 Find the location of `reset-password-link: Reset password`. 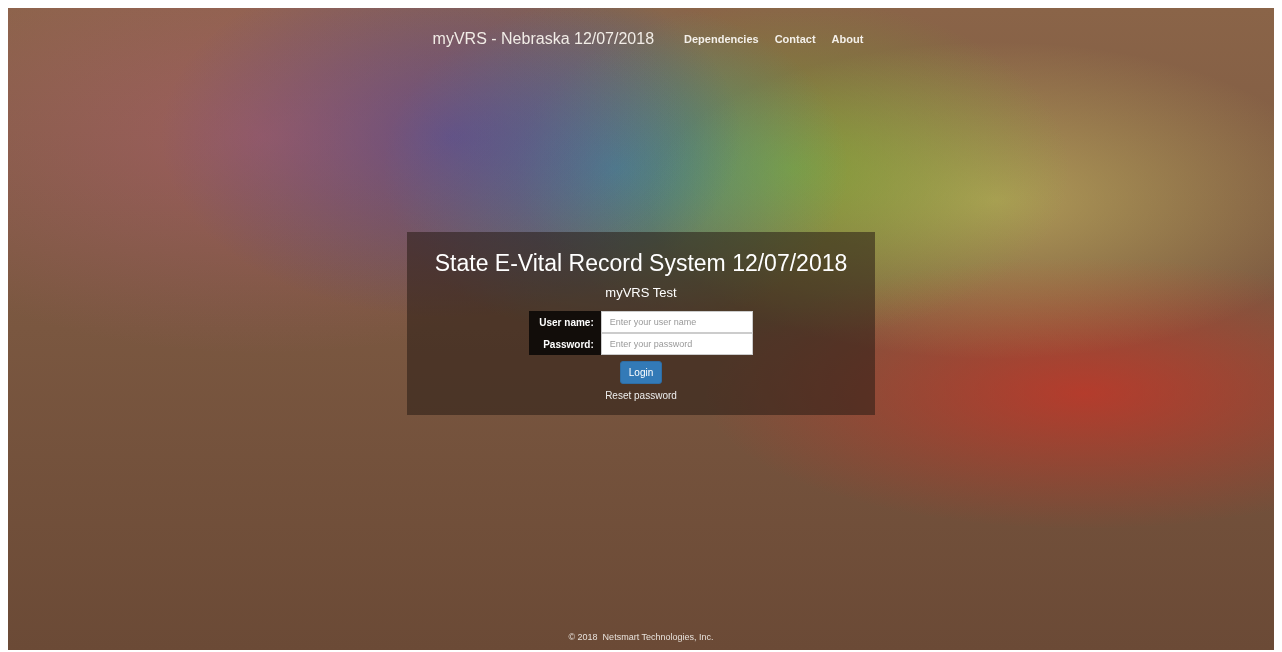

reset-password-link: Reset password is located at coordinates (641, 395).